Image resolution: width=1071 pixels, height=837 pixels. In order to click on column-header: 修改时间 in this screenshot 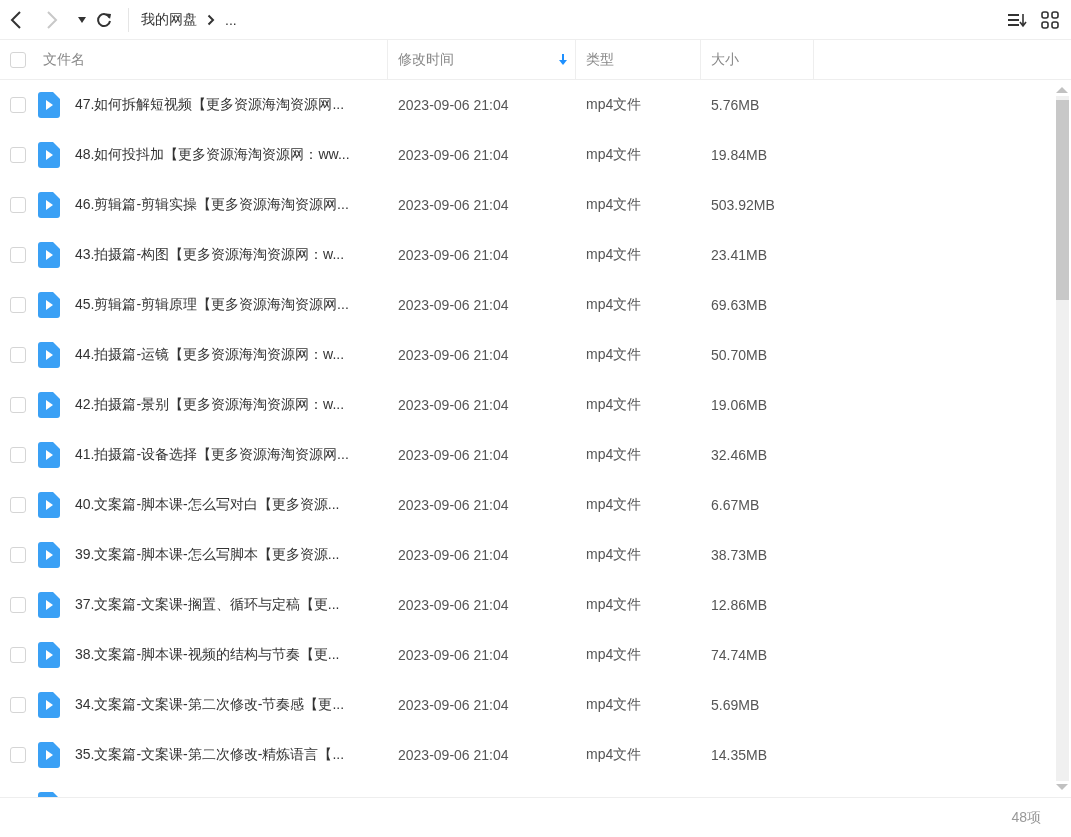, I will do `click(482, 59)`.